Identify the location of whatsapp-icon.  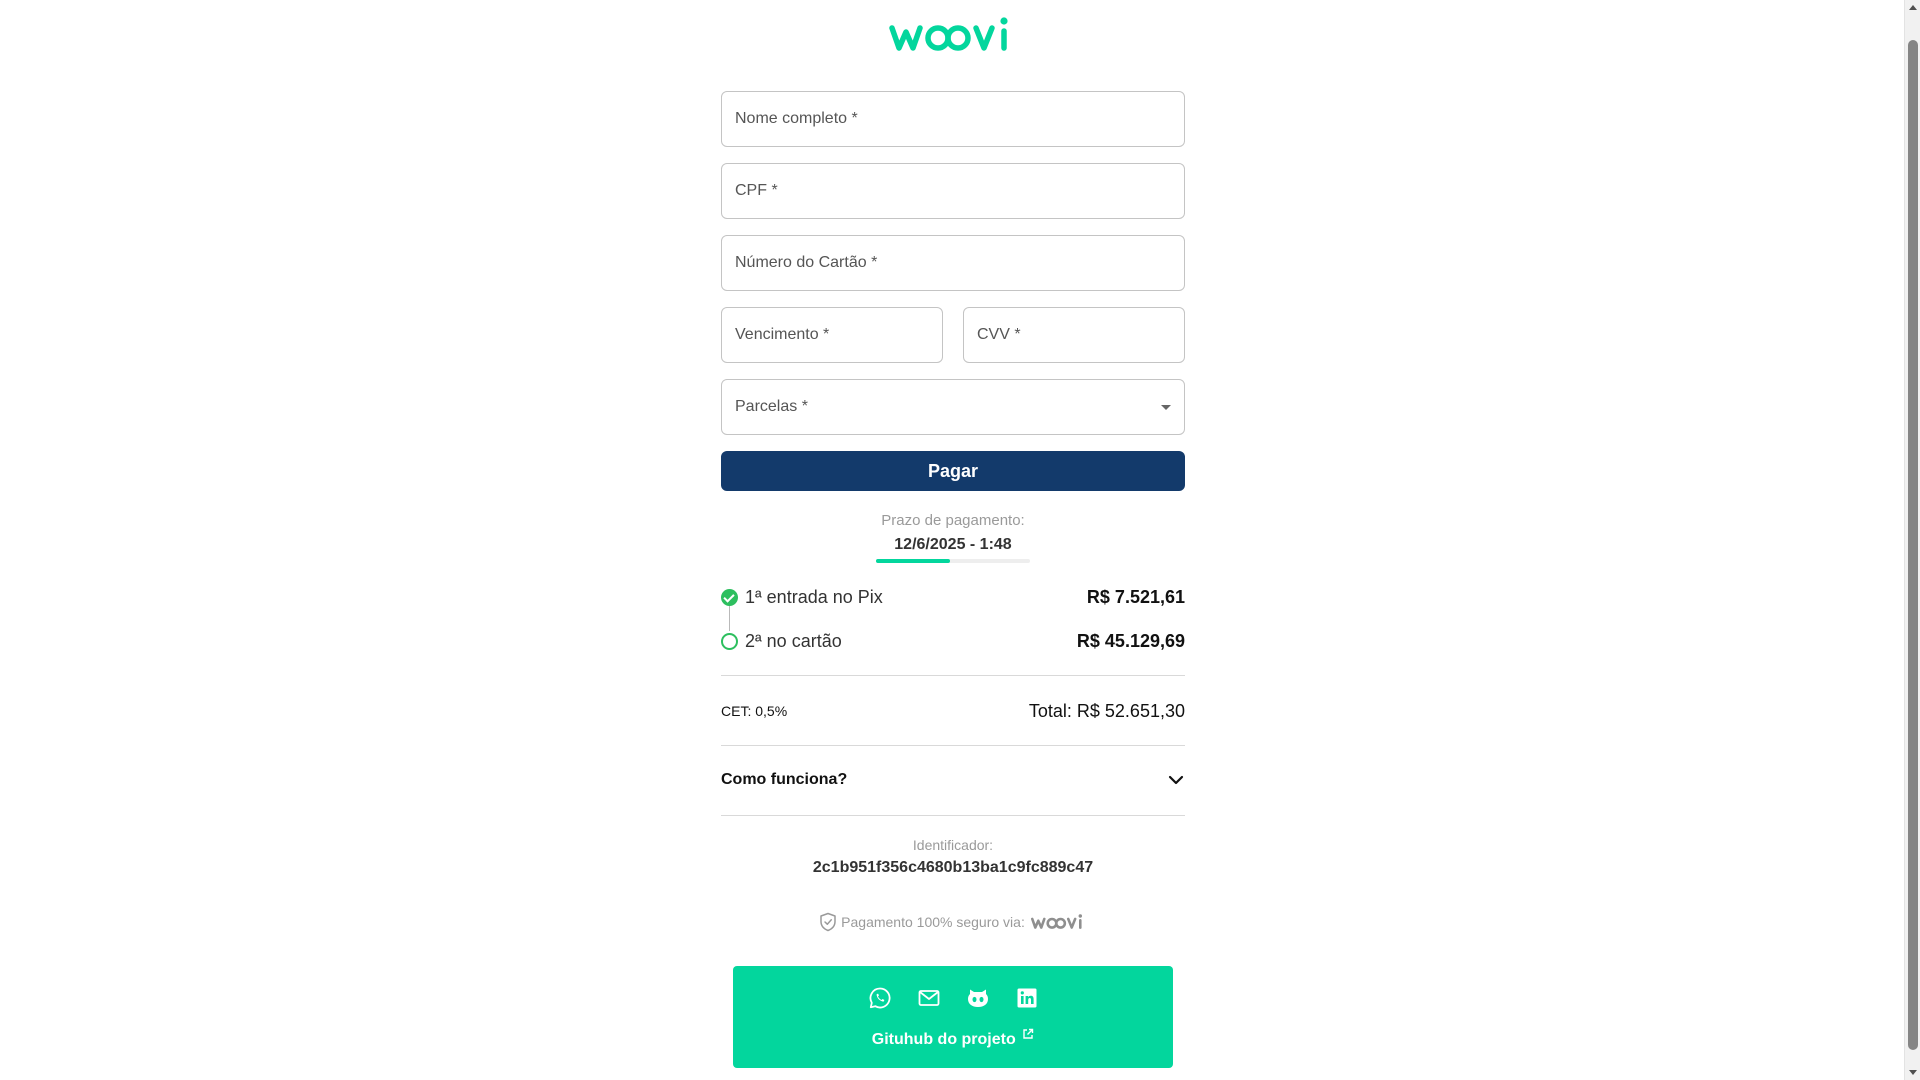
(880, 998).